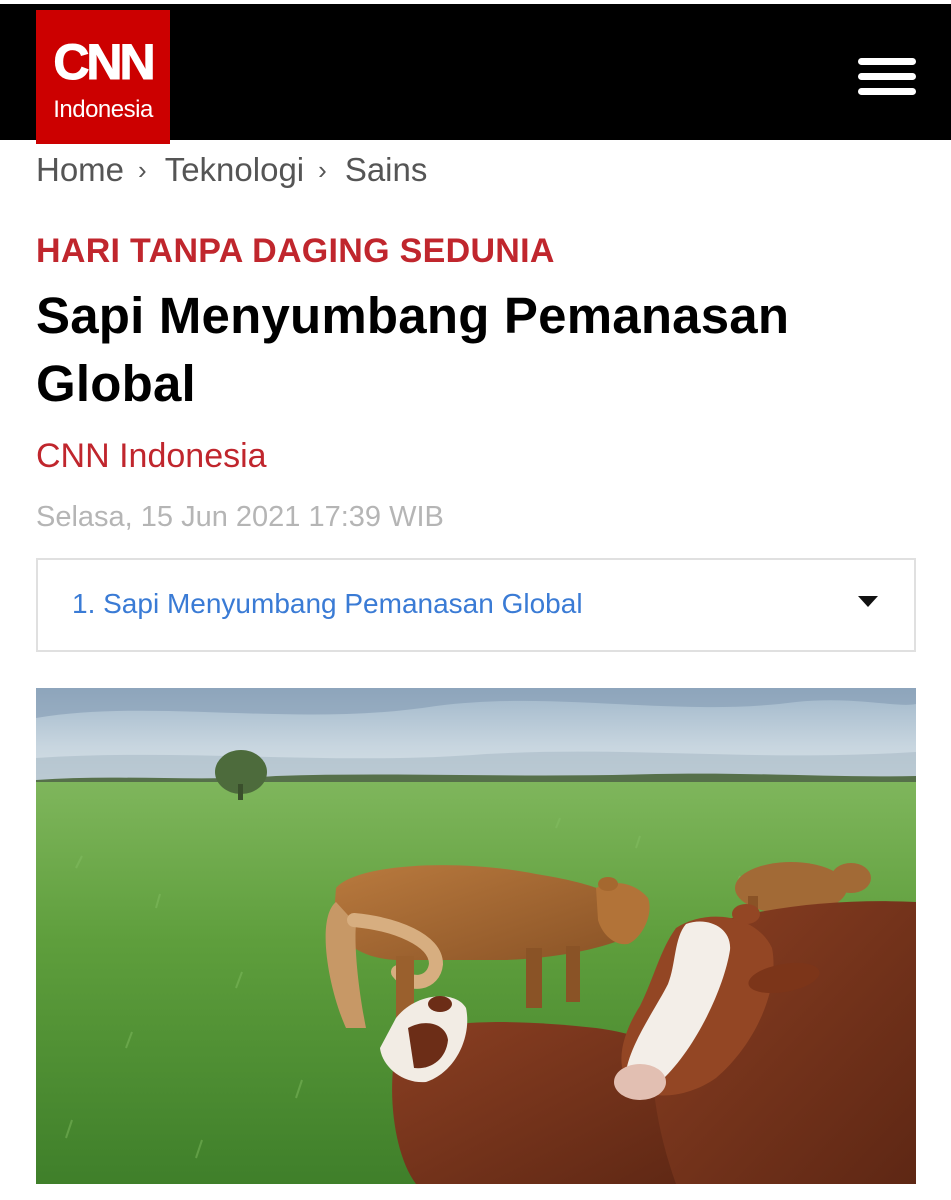  Describe the element at coordinates (386, 170) in the screenshot. I see `breadcrumb-sains: Sains` at that location.